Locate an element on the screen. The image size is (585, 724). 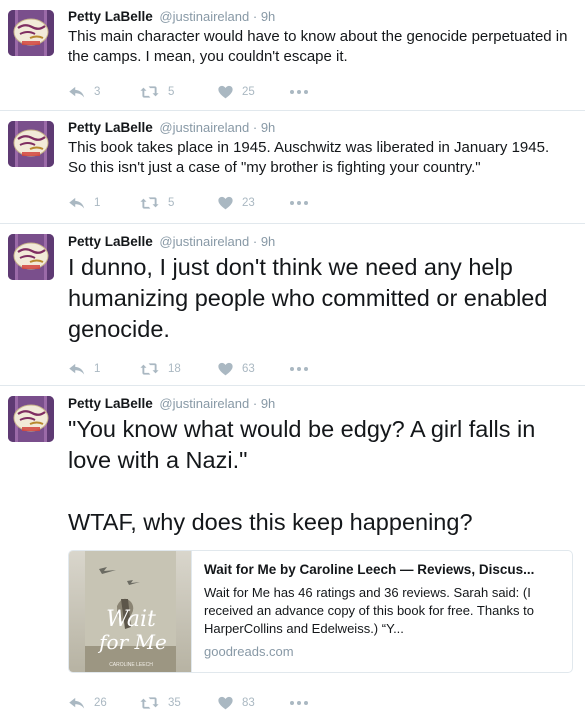
like-count: 83 is located at coordinates (248, 703).